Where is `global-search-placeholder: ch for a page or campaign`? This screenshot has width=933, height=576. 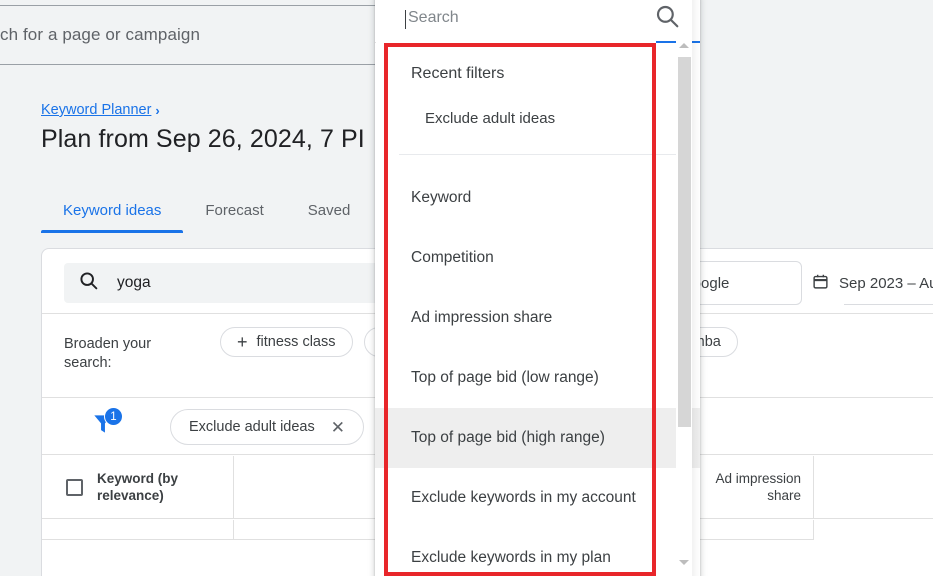 global-search-placeholder: ch for a page or campaign is located at coordinates (100, 34).